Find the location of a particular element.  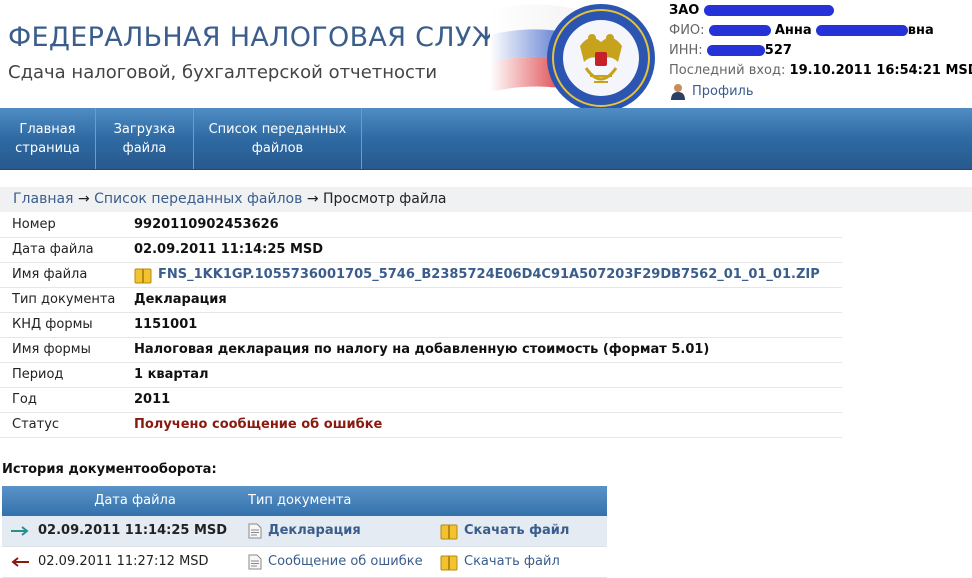

detail-label: Тип документа is located at coordinates (64, 299).